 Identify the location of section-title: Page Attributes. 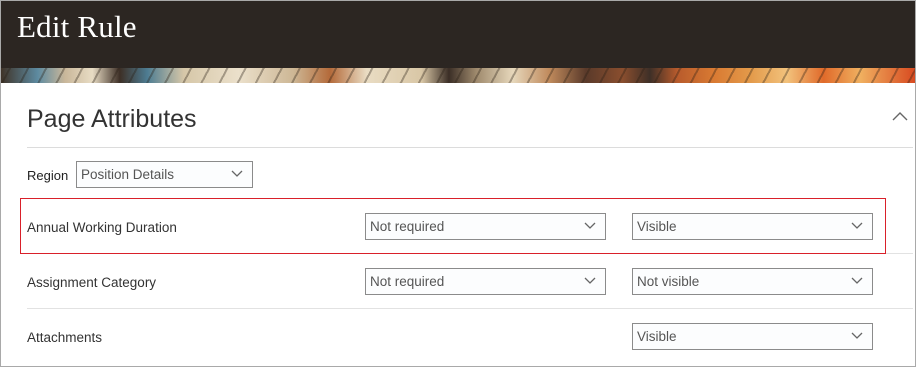
(112, 119).